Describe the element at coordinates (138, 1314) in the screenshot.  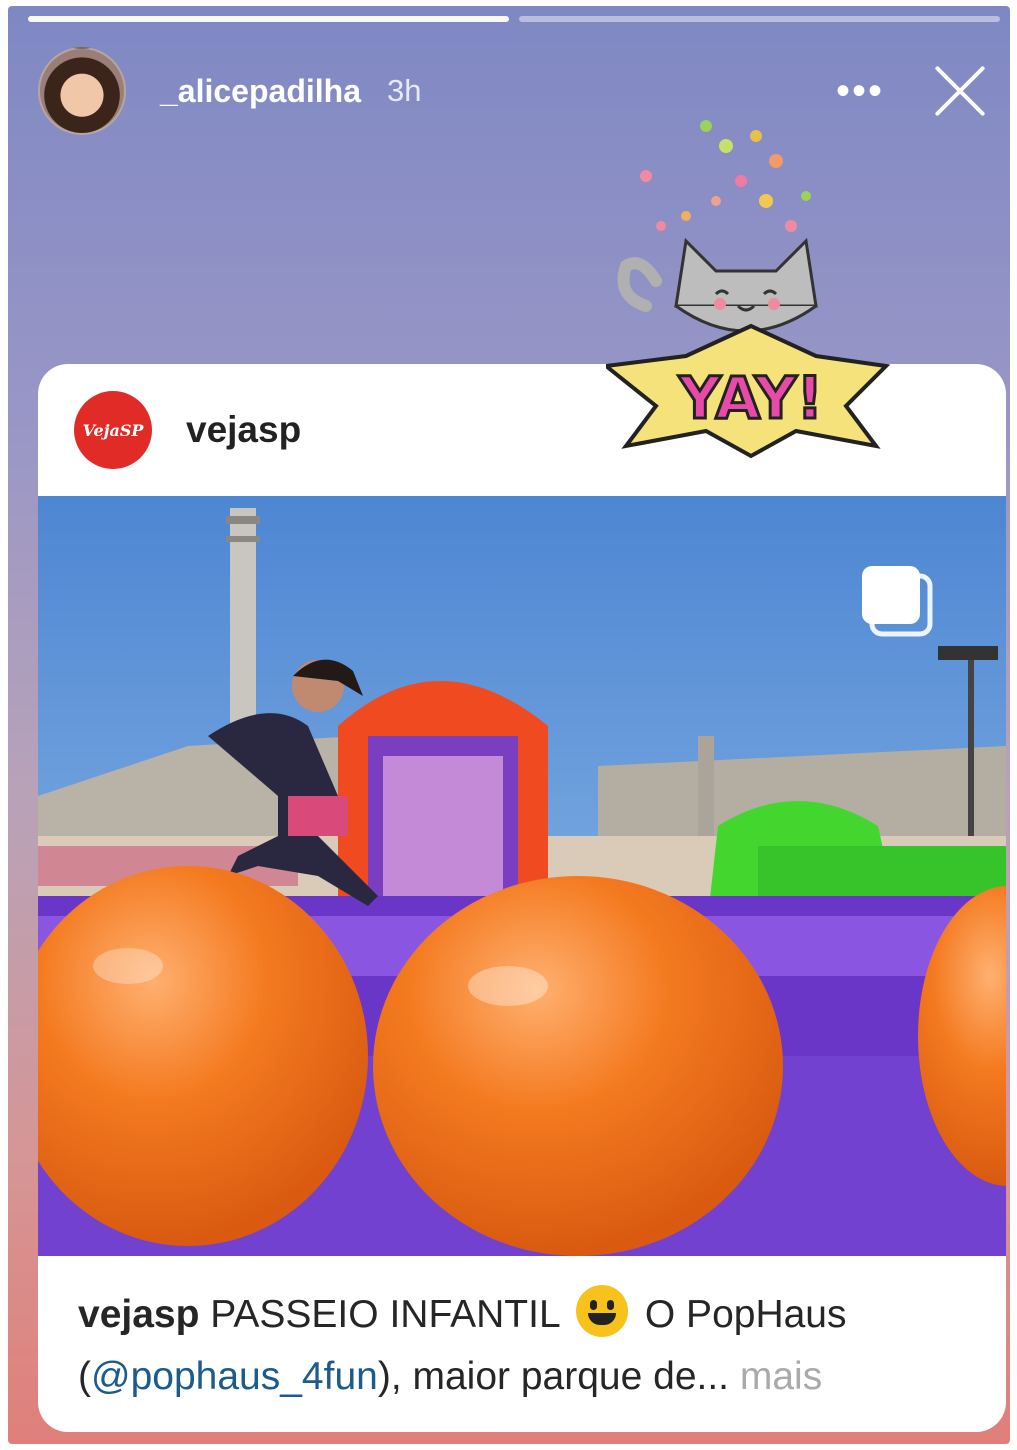
I see `caption-username: vejasp` at that location.